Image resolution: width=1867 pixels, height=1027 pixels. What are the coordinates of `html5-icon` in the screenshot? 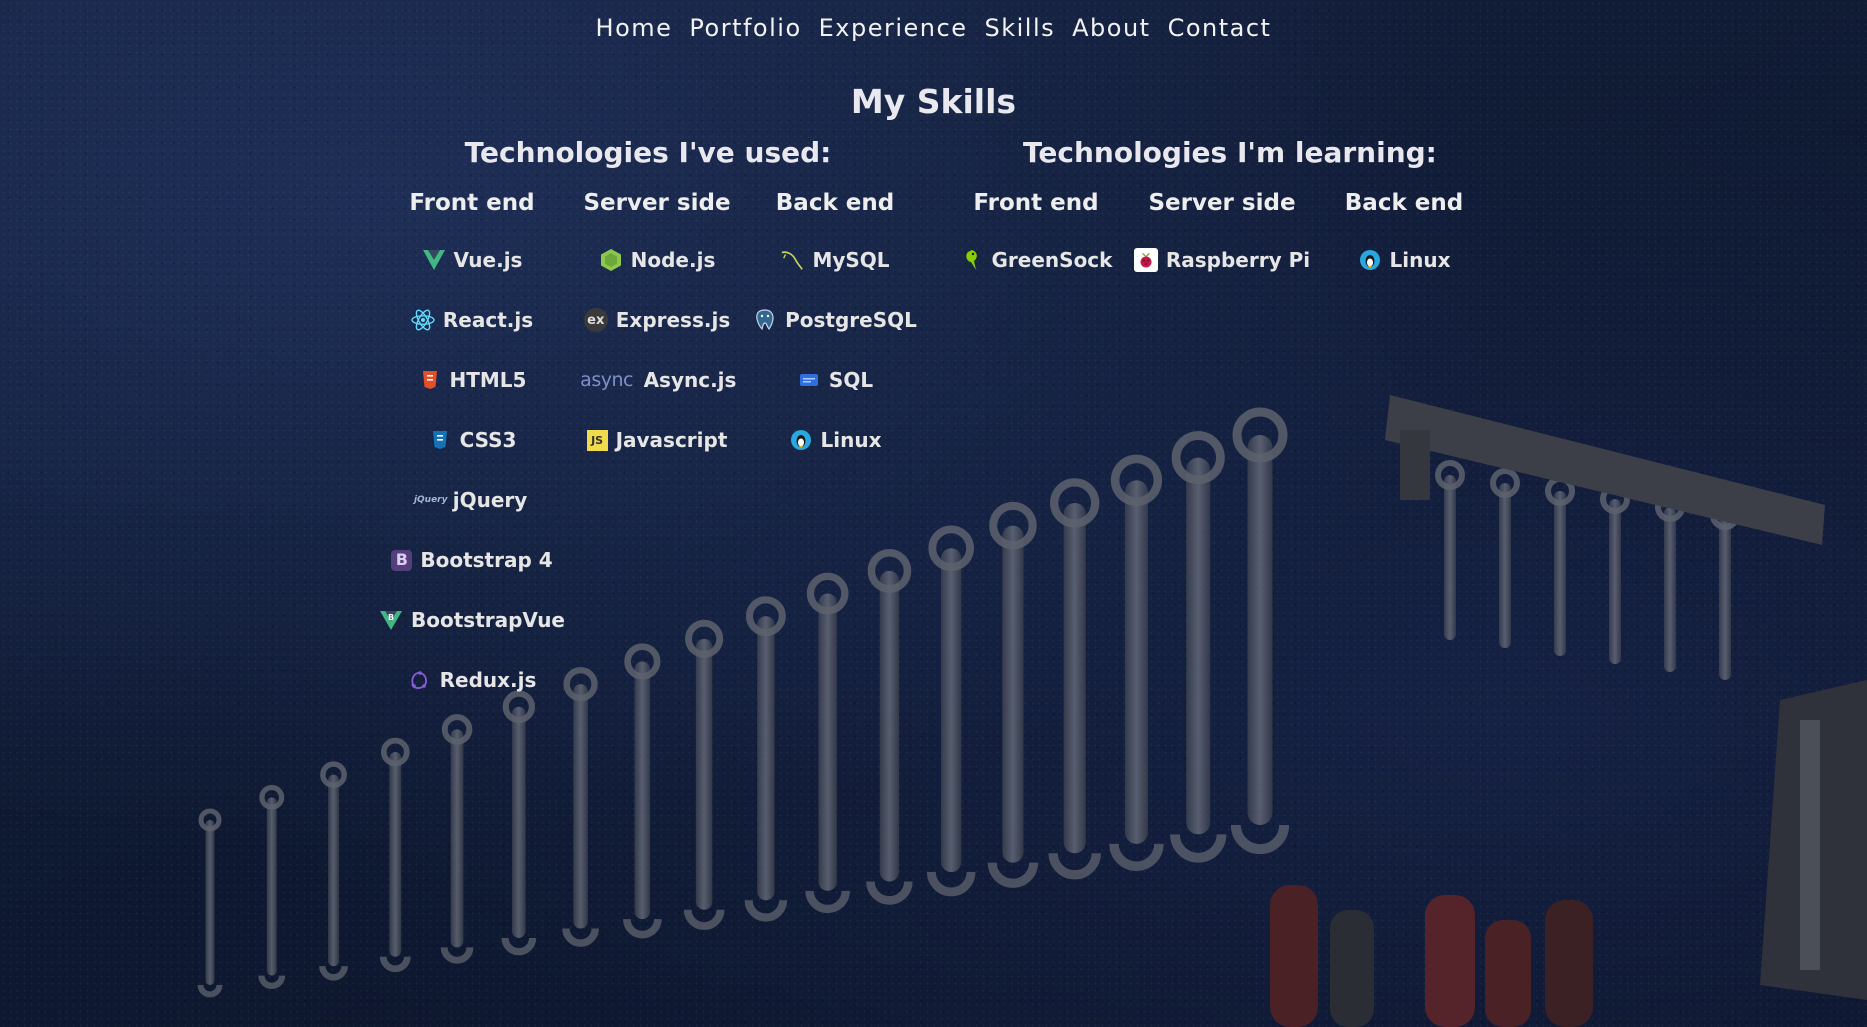 It's located at (430, 380).